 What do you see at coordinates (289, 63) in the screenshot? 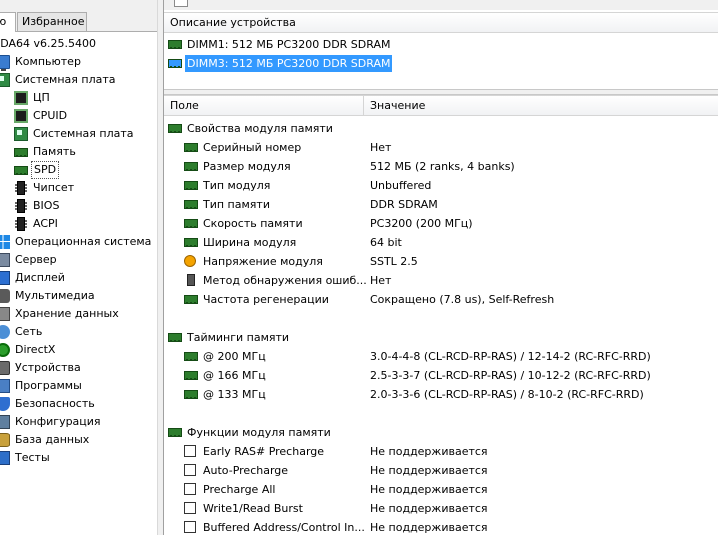
I see `device-item-label: DIMM3: 512 МБ PC3200 DDR SDRAM` at bounding box center [289, 63].